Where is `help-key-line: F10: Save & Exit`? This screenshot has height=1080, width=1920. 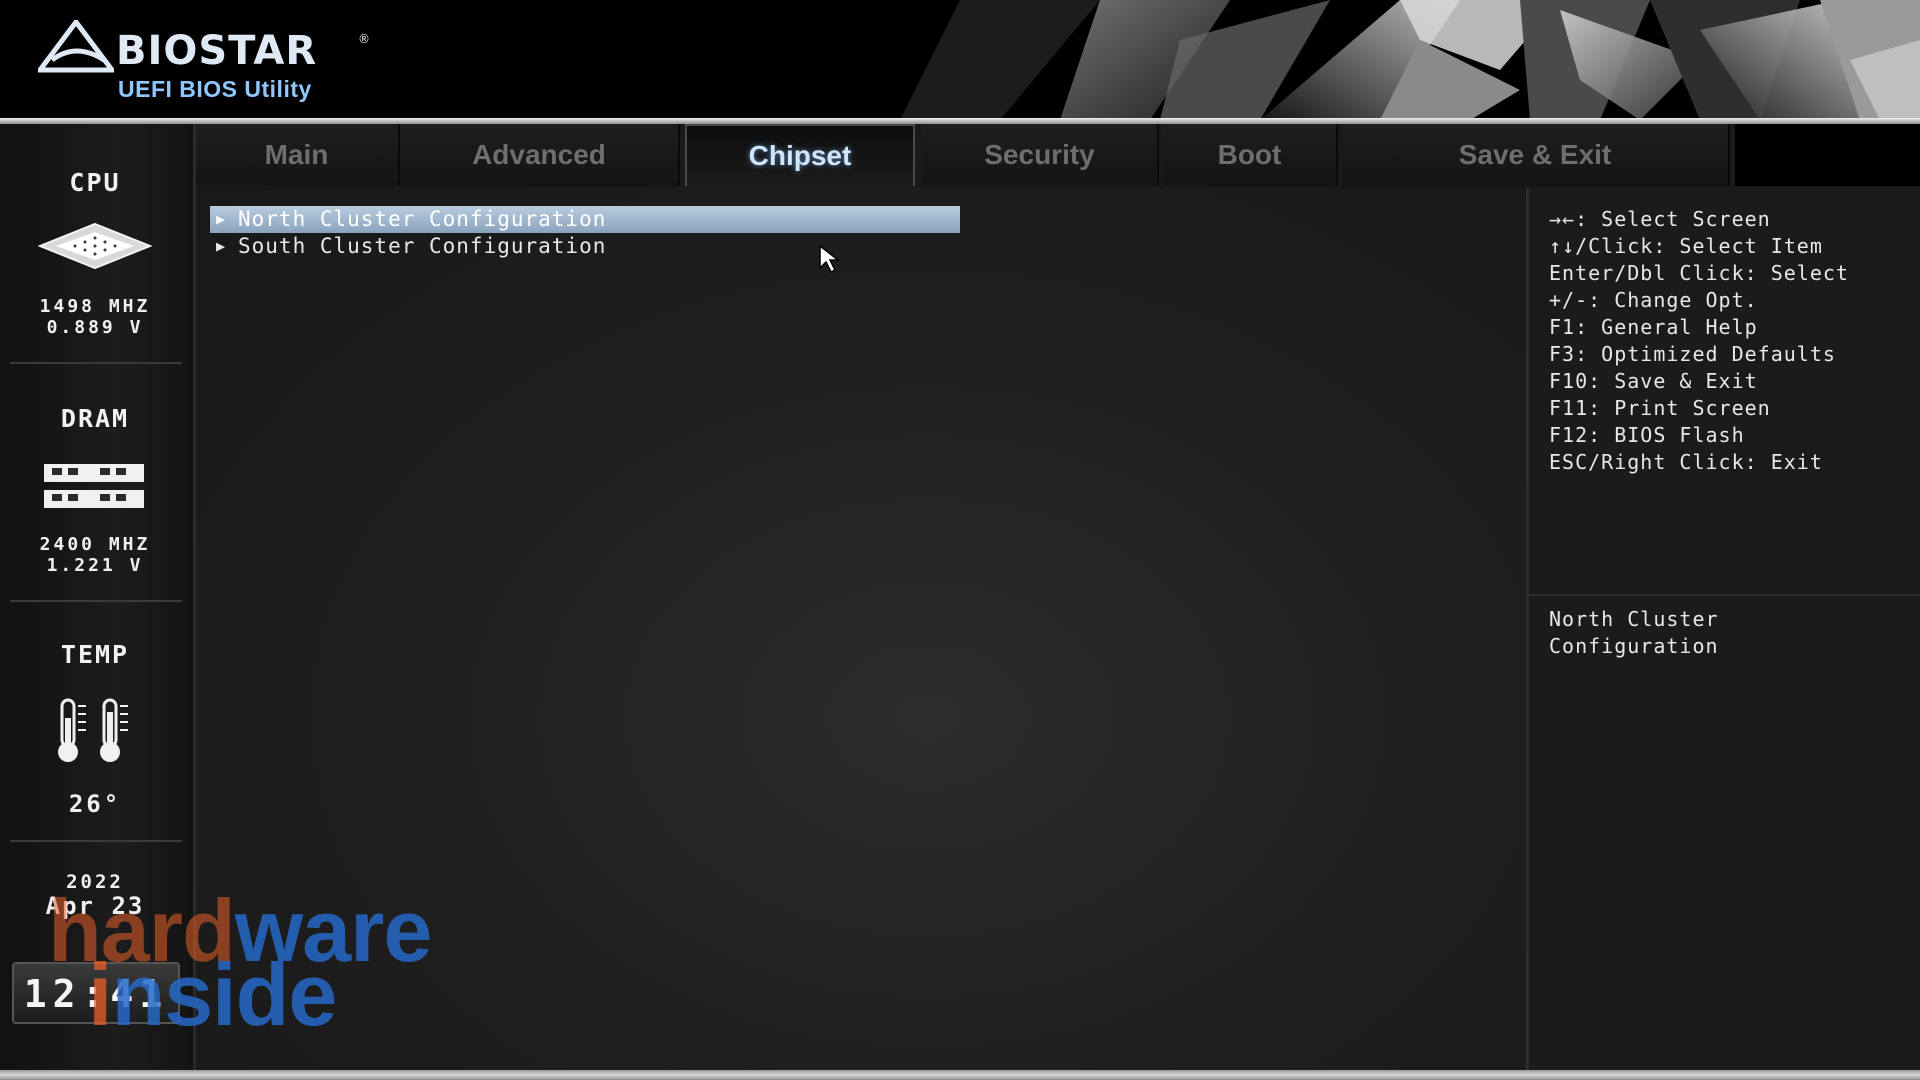 help-key-line: F10: Save & Exit is located at coordinates (1653, 381).